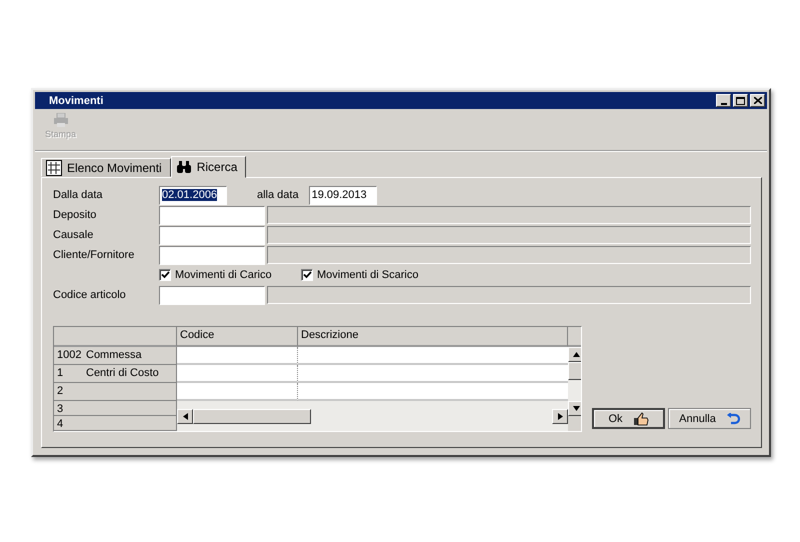 Image resolution: width=800 pixels, height=542 pixels. Describe the element at coordinates (185, 416) in the screenshot. I see `left-arrow-icon` at that location.